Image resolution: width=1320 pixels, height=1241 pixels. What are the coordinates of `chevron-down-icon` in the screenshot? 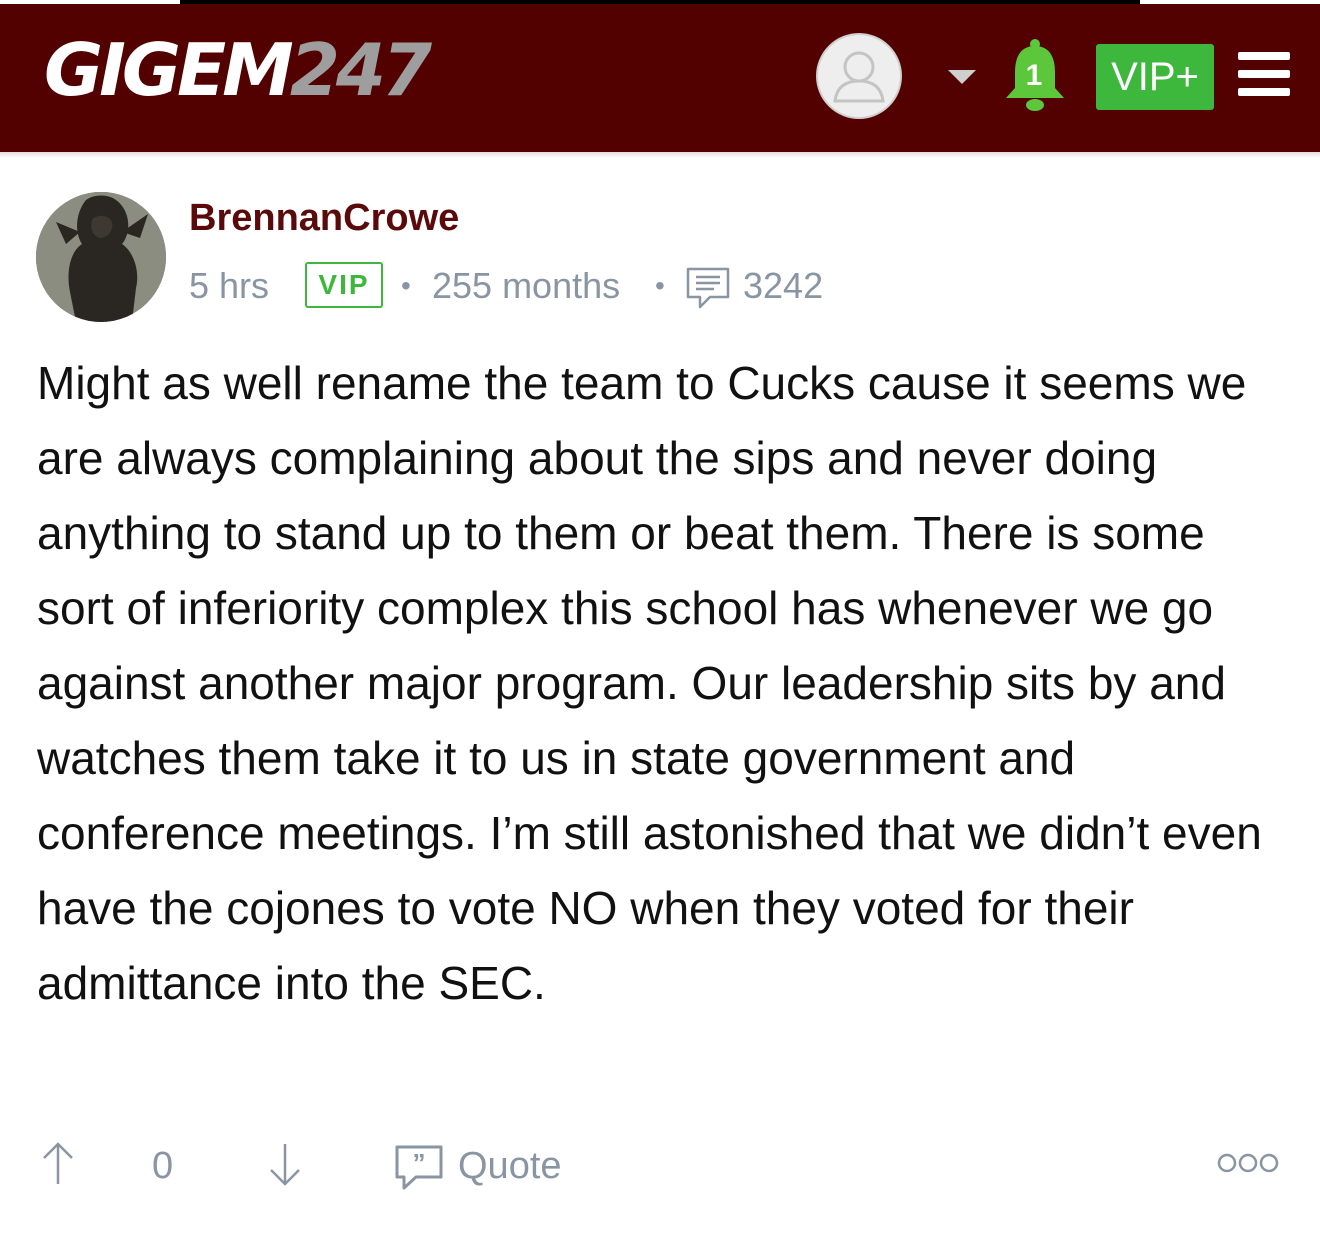 It's located at (962, 77).